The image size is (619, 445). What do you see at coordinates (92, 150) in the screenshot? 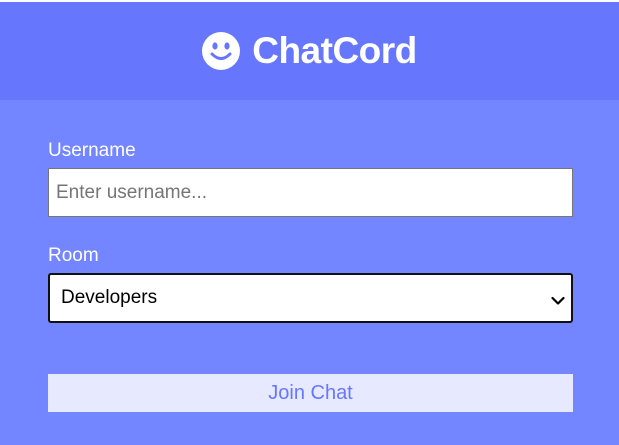
I see `username-label: Username` at bounding box center [92, 150].